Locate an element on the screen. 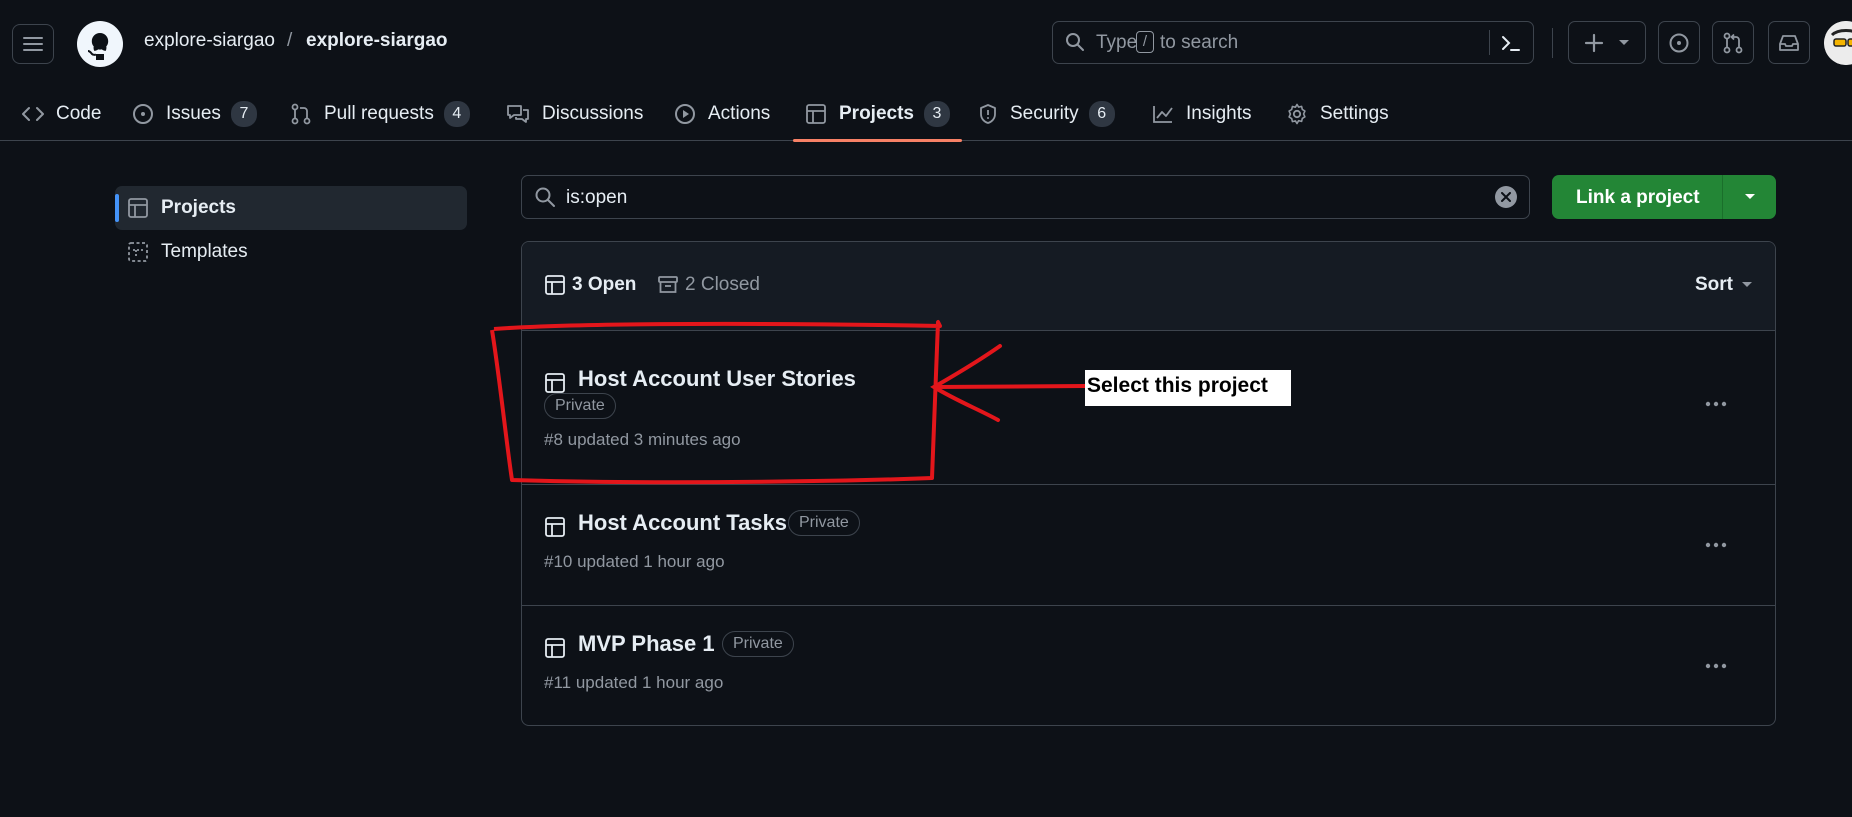  menu-button is located at coordinates (33, 44).